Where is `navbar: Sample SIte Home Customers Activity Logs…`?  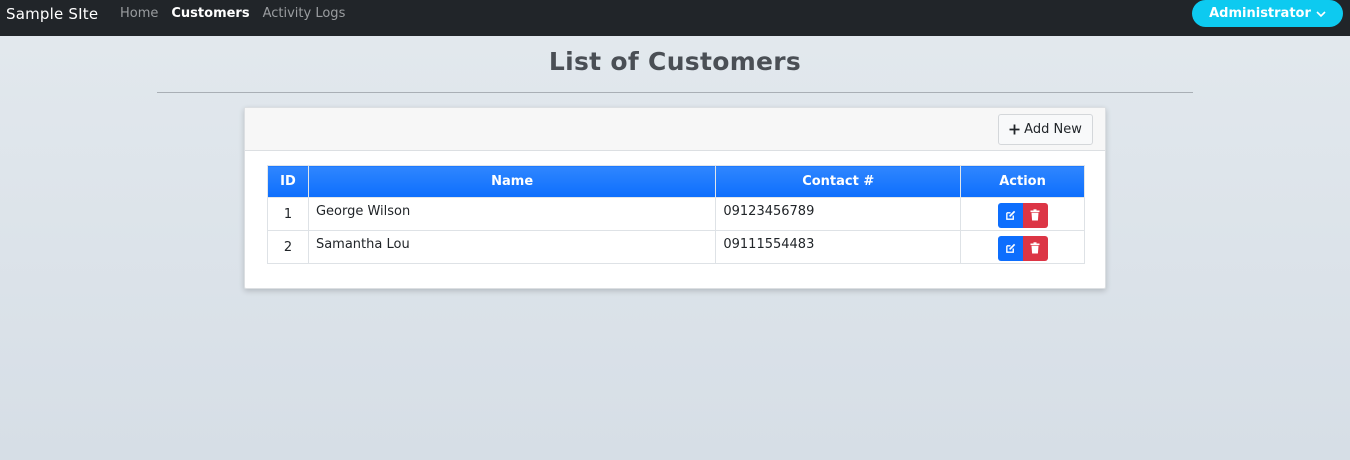 navbar: Sample SIte Home Customers Activity Logs… is located at coordinates (675, 18).